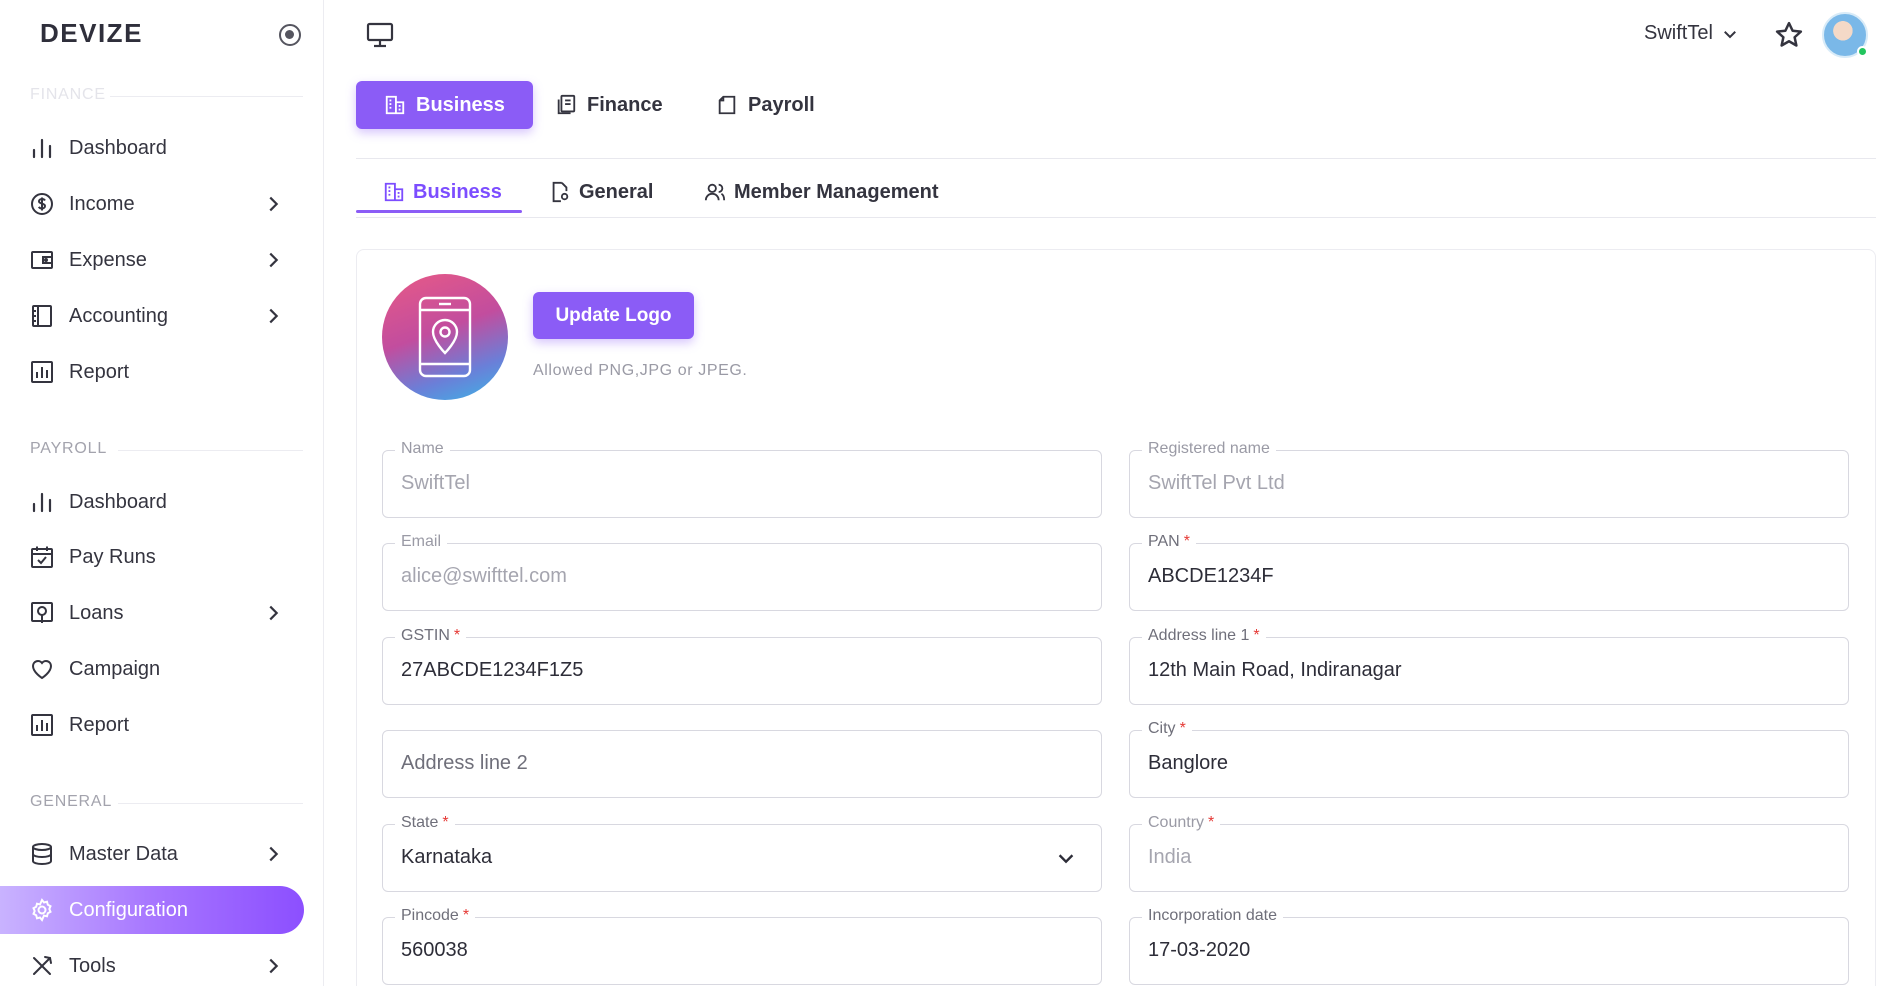  I want to click on gstin-field: GSTIN * 27ABCDE1234F1Z5, so click(742, 666).